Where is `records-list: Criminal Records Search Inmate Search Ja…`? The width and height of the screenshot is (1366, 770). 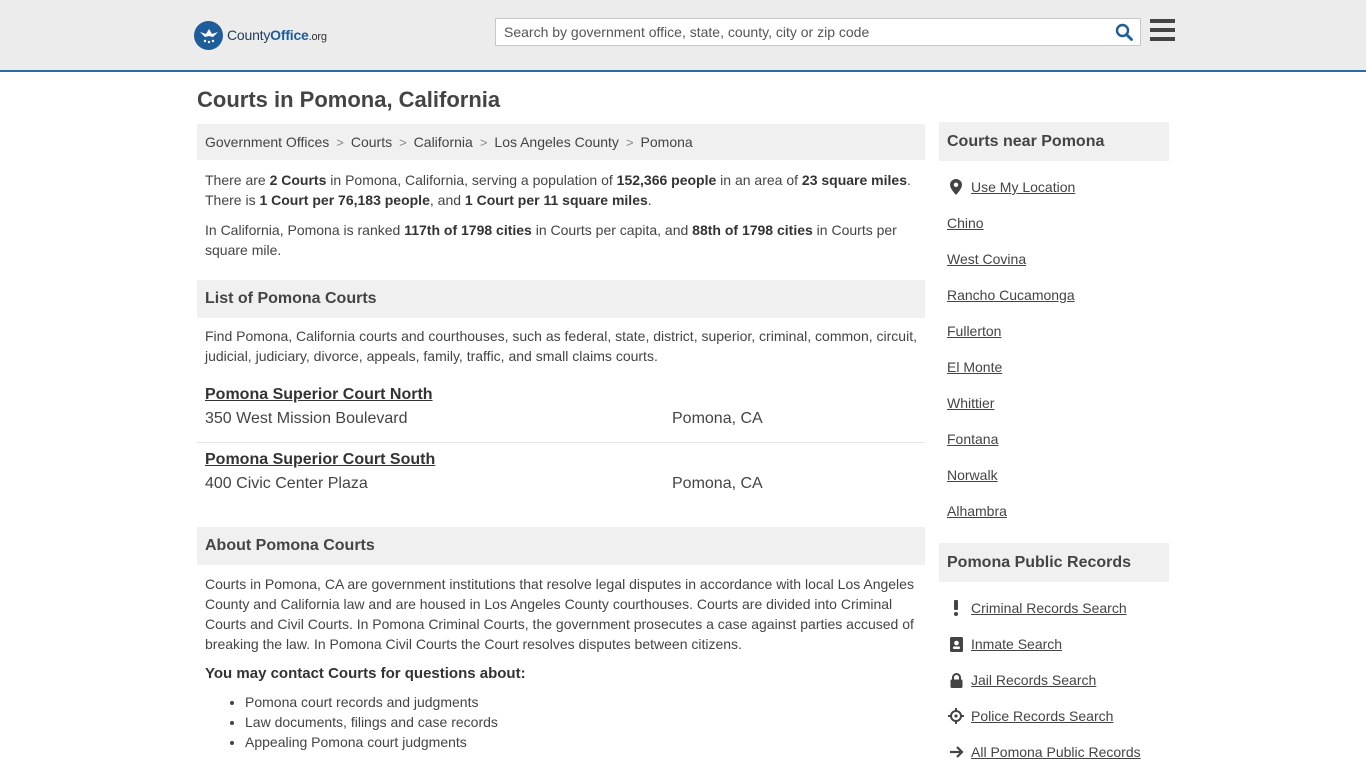
records-list: Criminal Records Search Inmate Search Ja… is located at coordinates (1054, 680).